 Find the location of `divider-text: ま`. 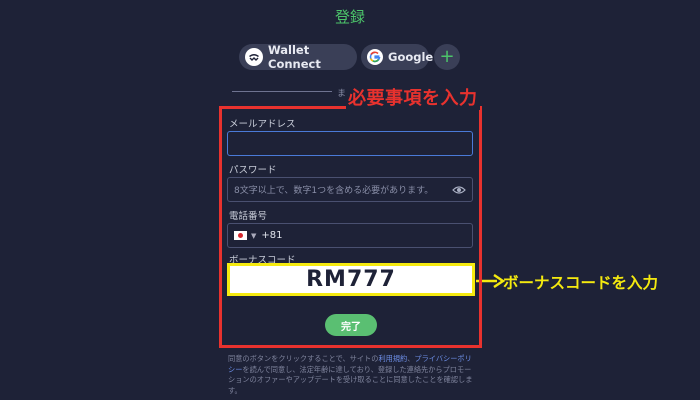

divider-text: ま is located at coordinates (342, 94).